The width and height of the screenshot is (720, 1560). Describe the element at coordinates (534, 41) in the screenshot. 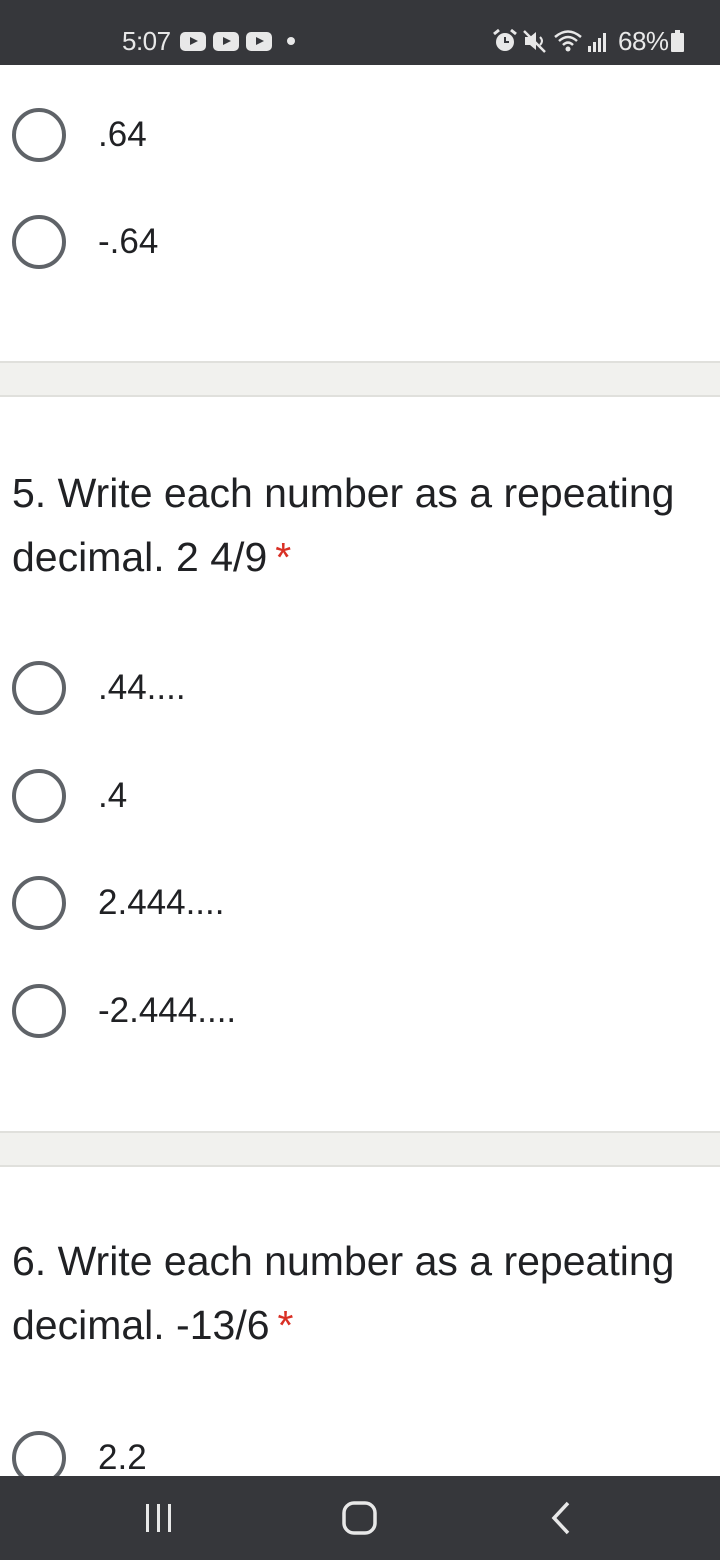

I see `mute-icon` at that location.